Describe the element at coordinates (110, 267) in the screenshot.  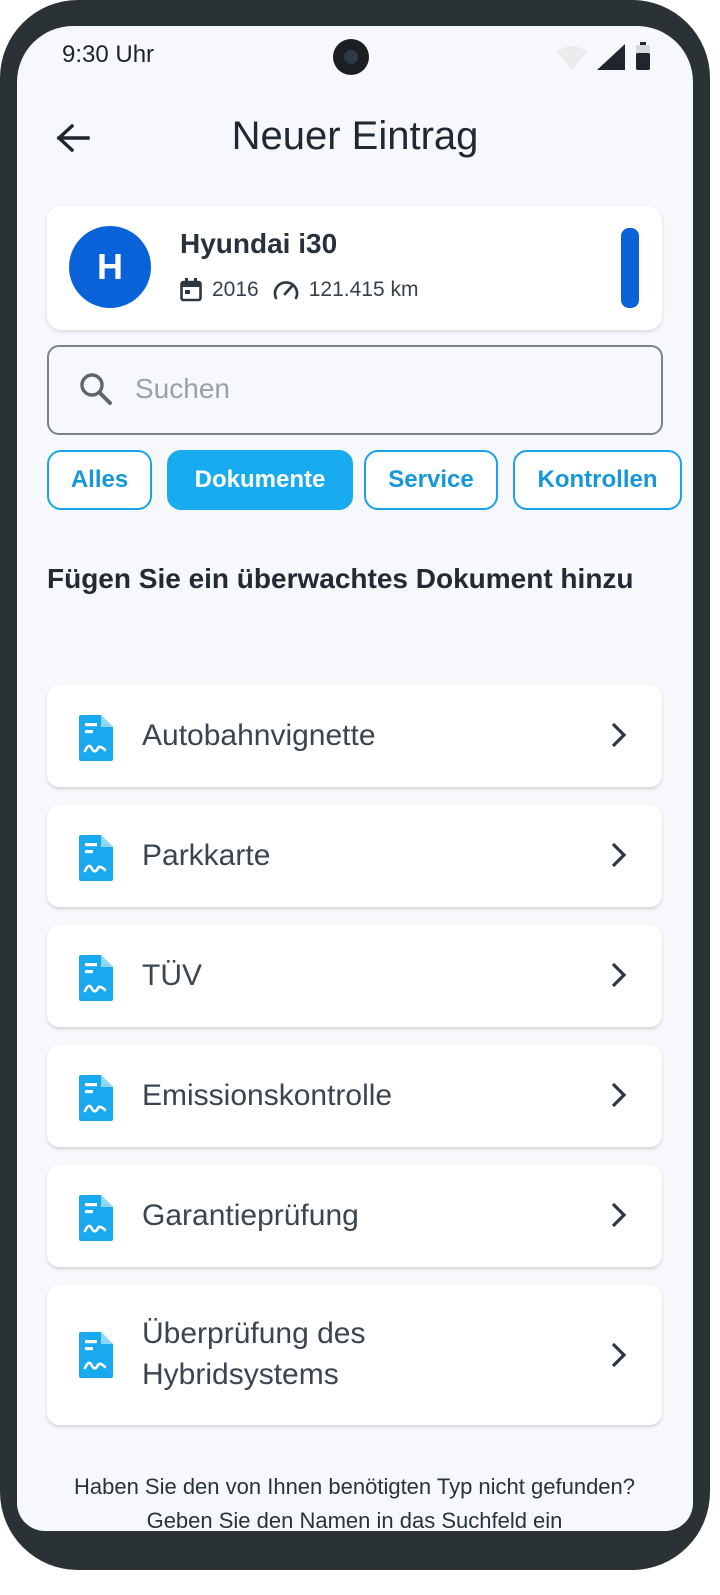
I see `vehicle-avatar: H` at that location.